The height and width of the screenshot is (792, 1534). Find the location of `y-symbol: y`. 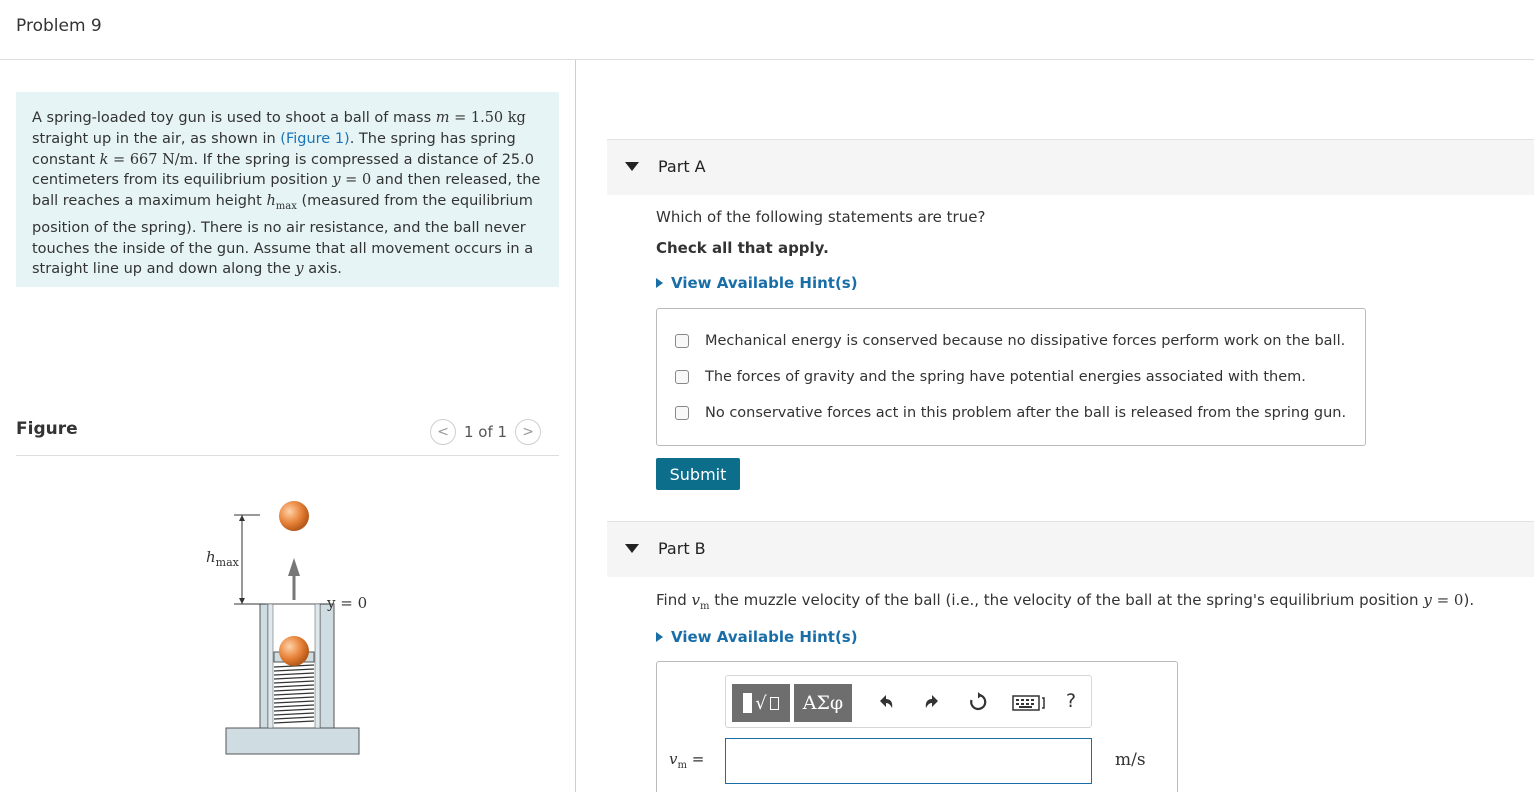

y-symbol: y is located at coordinates (336, 180).